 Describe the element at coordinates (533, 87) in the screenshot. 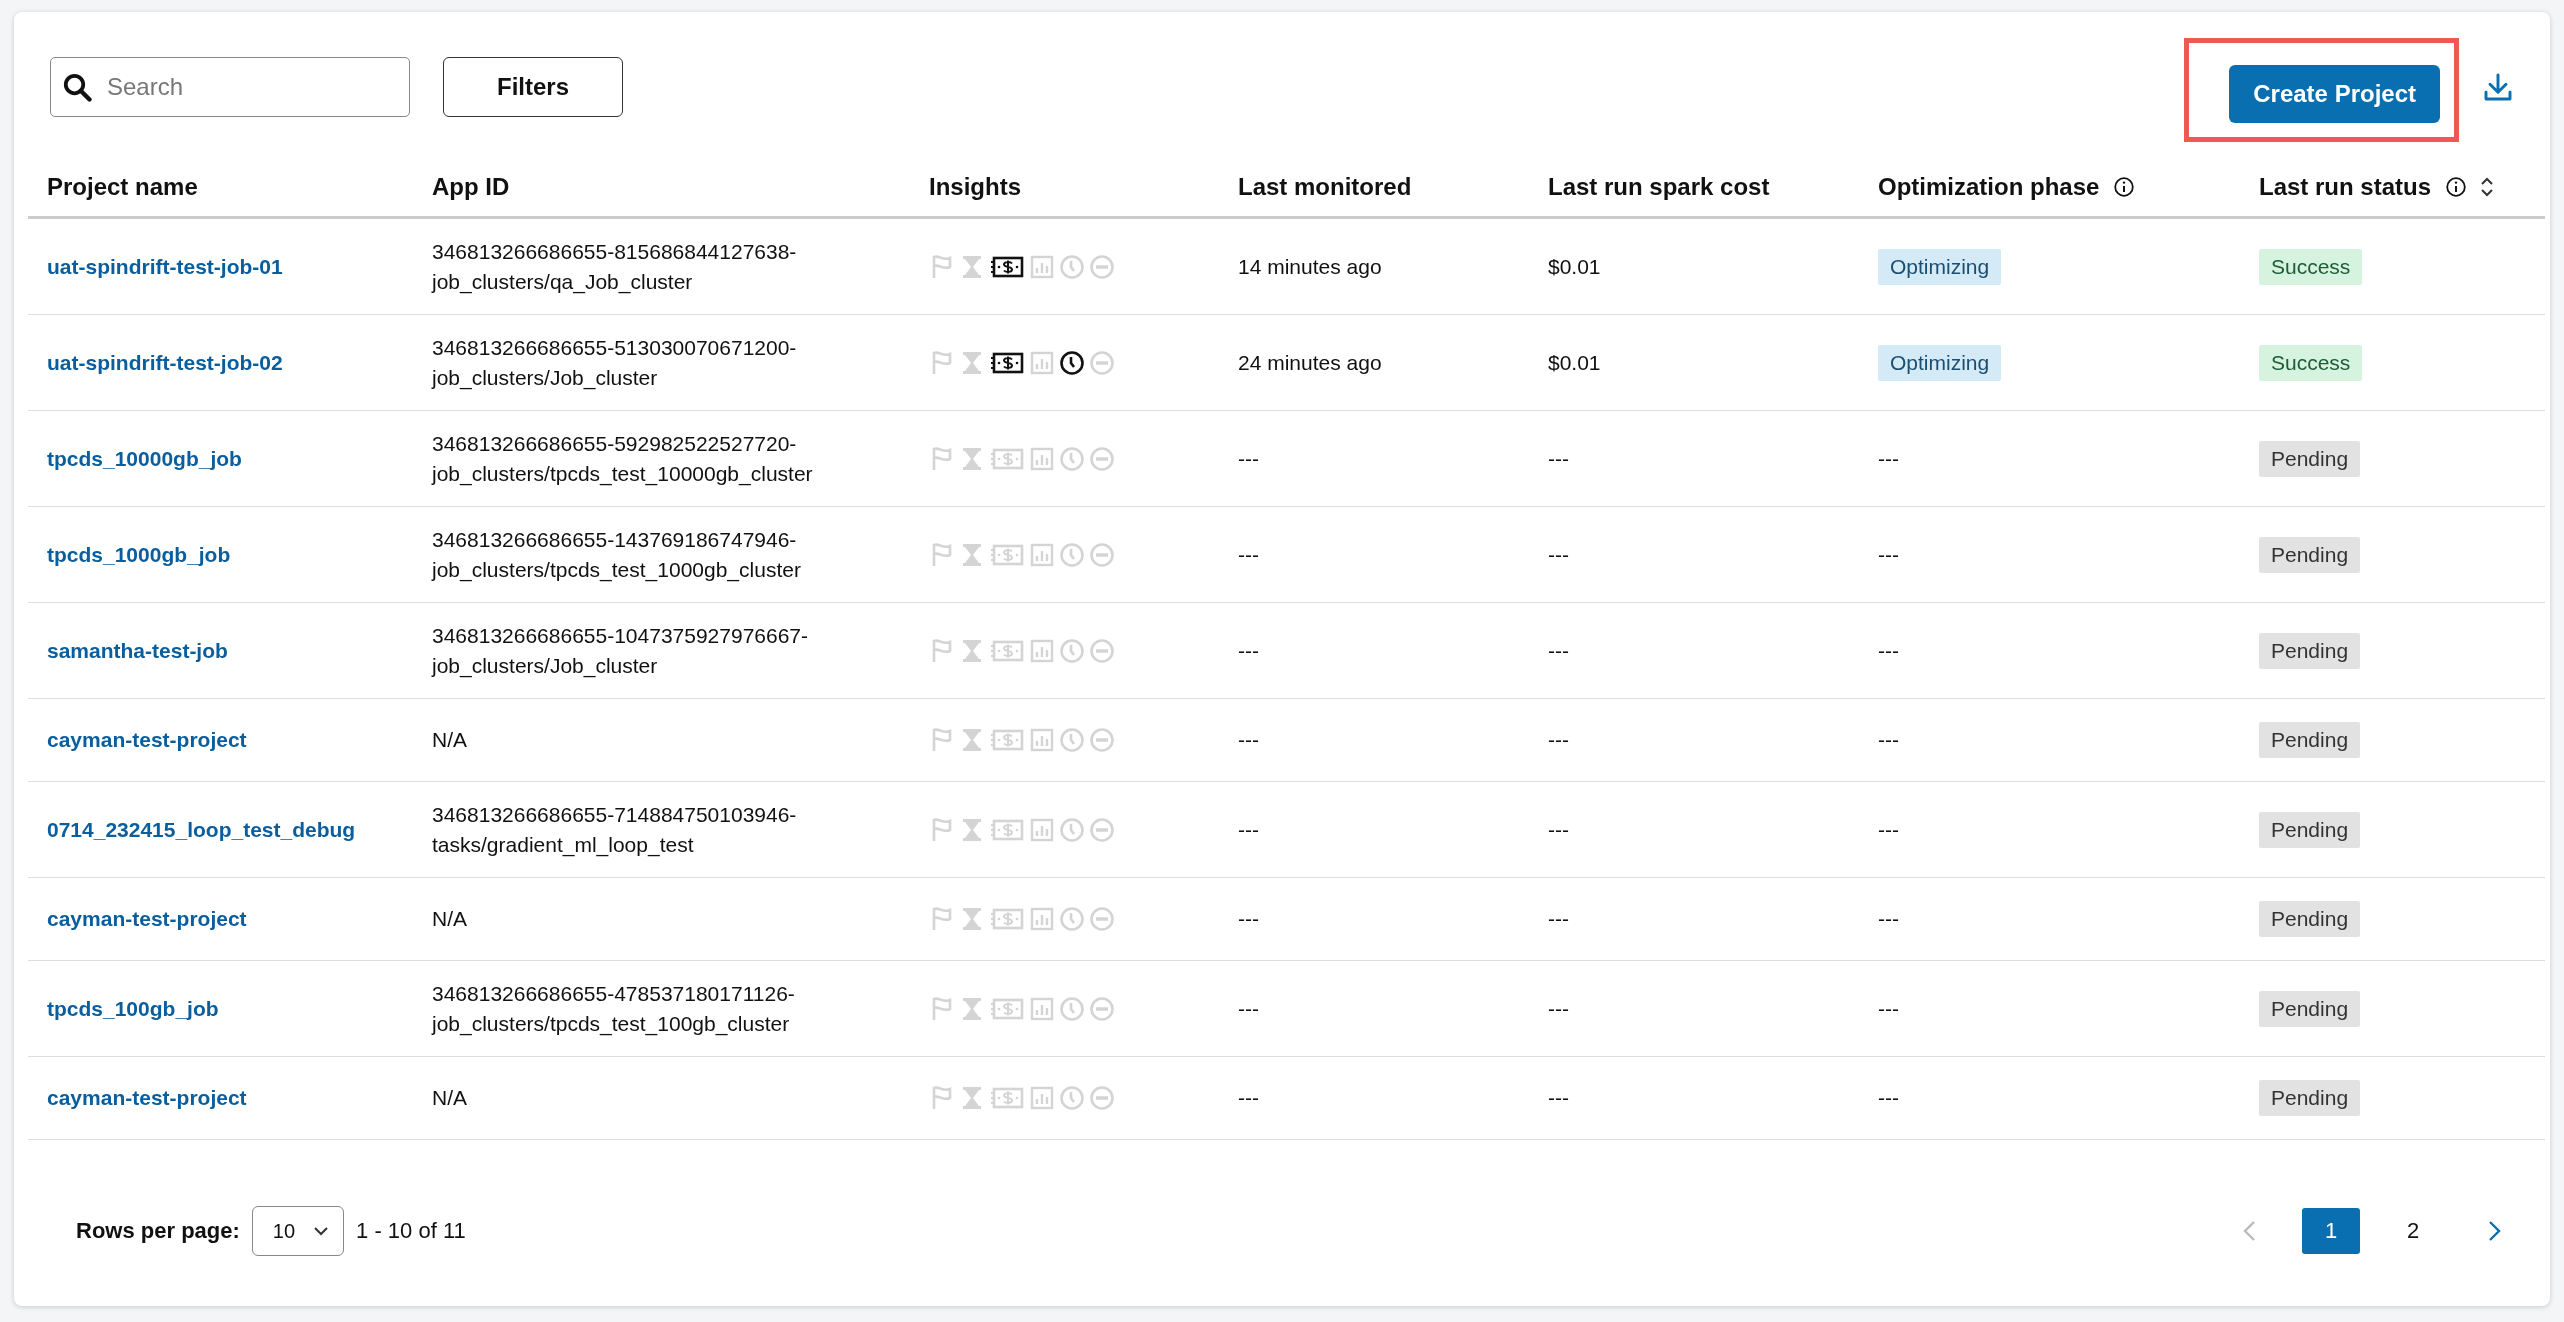

I see `filters-button: Filters` at that location.